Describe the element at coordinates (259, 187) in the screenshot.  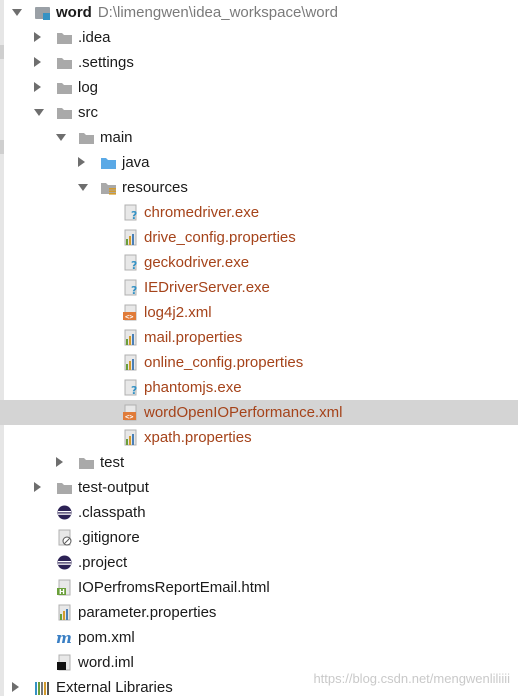
I see `tree-row: resources` at that location.